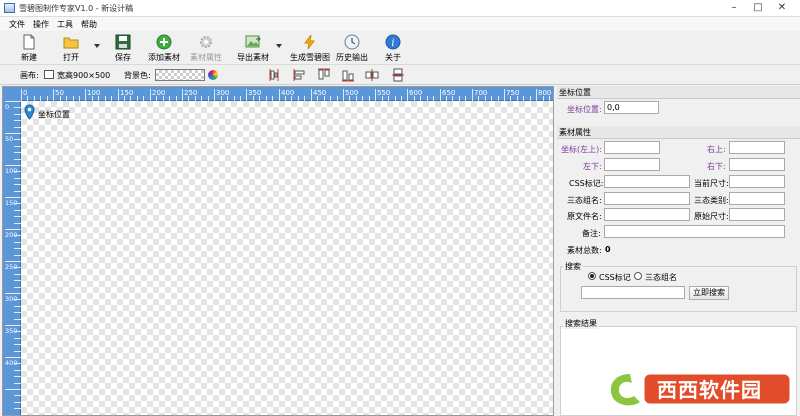 This screenshot has width=800, height=416. Describe the element at coordinates (54, 114) in the screenshot. I see `marker-label: 坐标位置` at that location.